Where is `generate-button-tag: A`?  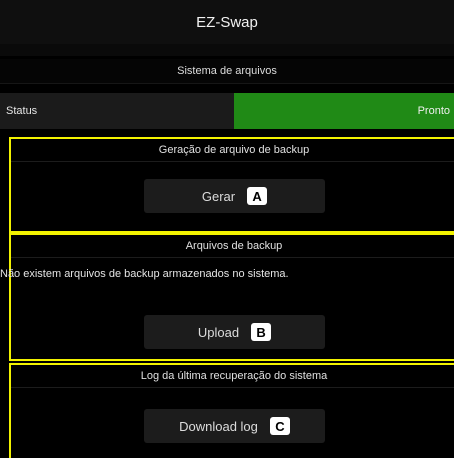
generate-button-tag: A is located at coordinates (257, 196).